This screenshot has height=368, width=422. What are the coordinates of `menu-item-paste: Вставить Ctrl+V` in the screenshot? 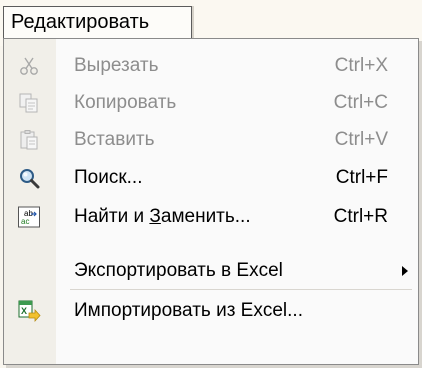 It's located at (211, 140).